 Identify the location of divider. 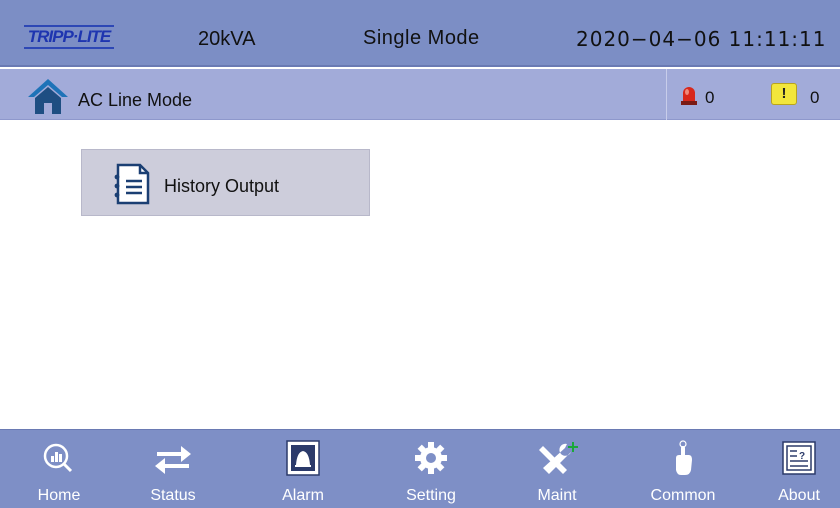
(666, 94).